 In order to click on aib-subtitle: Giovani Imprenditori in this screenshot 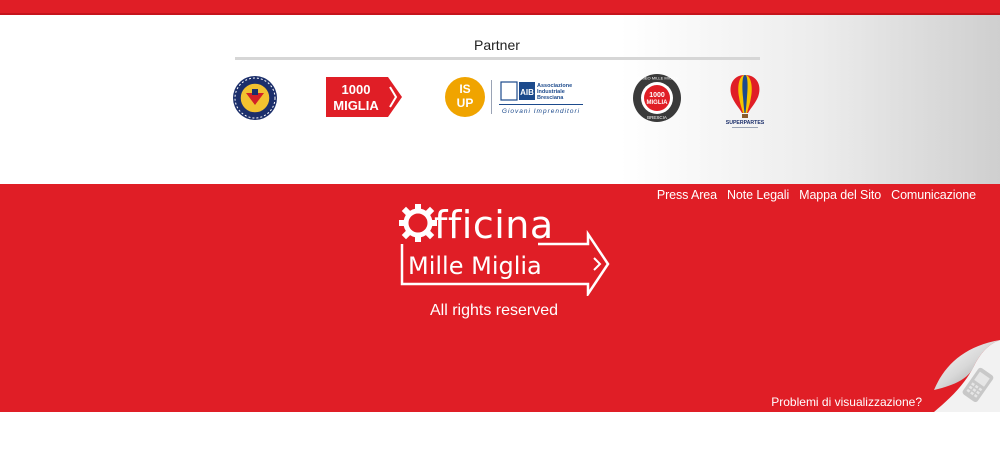, I will do `click(541, 111)`.